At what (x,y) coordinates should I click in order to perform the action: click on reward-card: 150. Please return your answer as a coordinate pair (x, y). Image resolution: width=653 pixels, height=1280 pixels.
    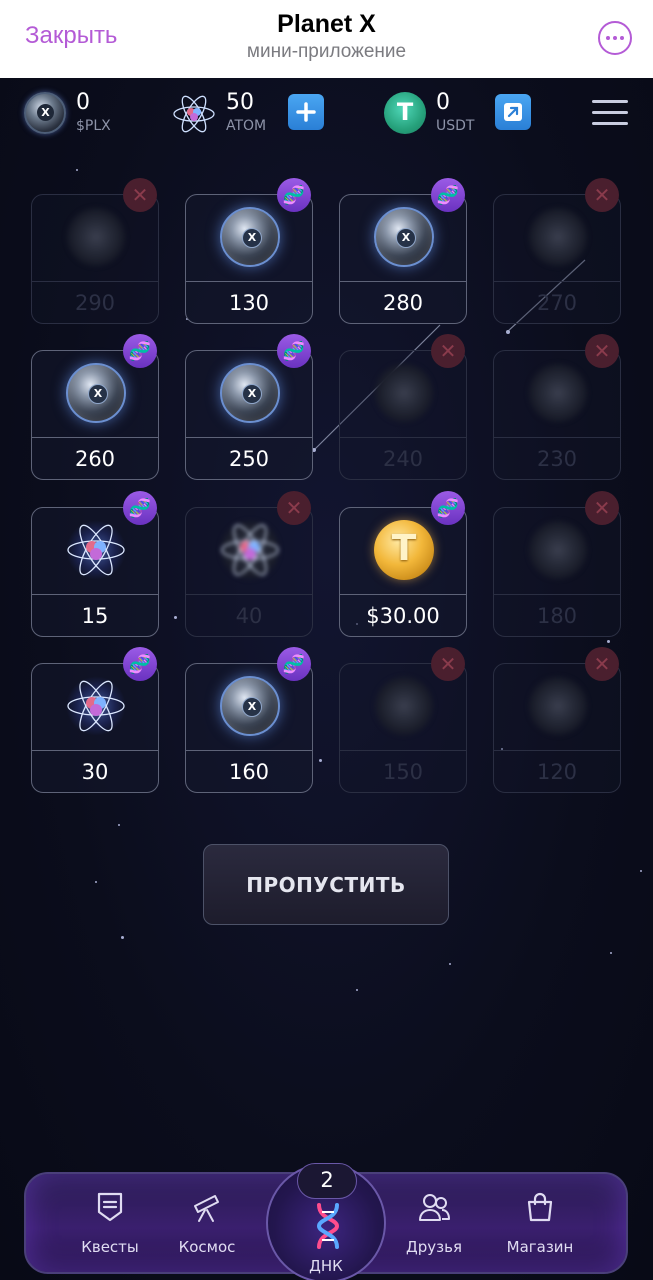
    Looking at the image, I should click on (403, 728).